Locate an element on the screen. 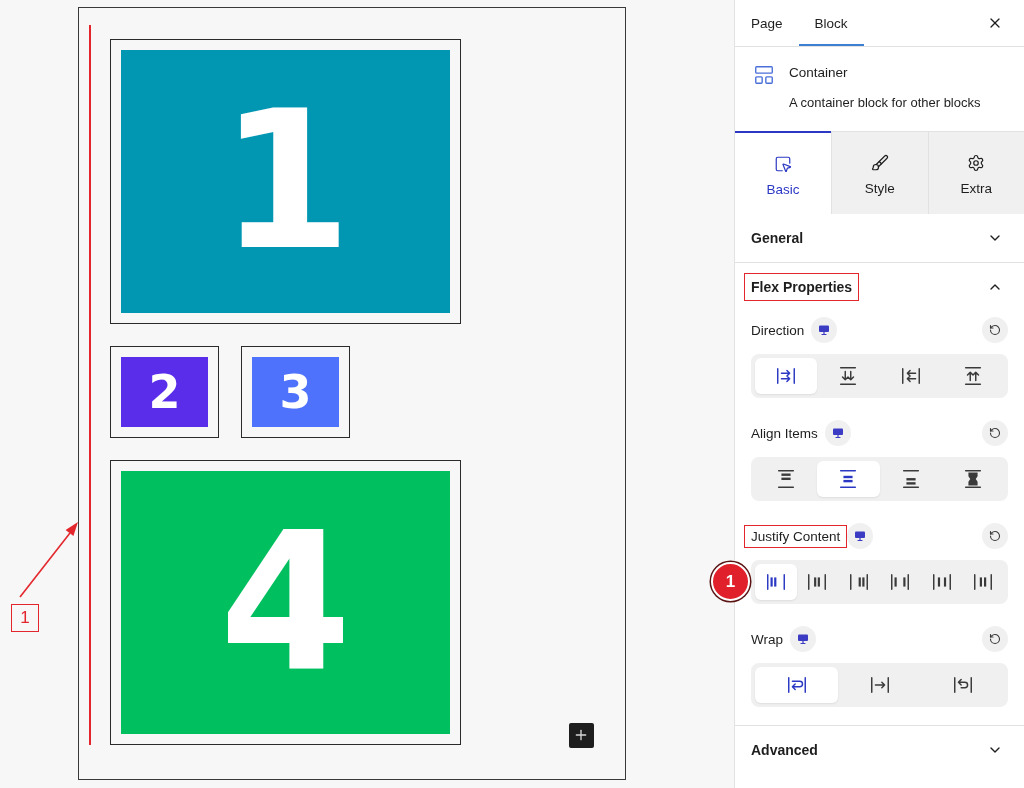 Image resolution: width=1024 pixels, height=788 pixels. justify-center-icon is located at coordinates (817, 582).